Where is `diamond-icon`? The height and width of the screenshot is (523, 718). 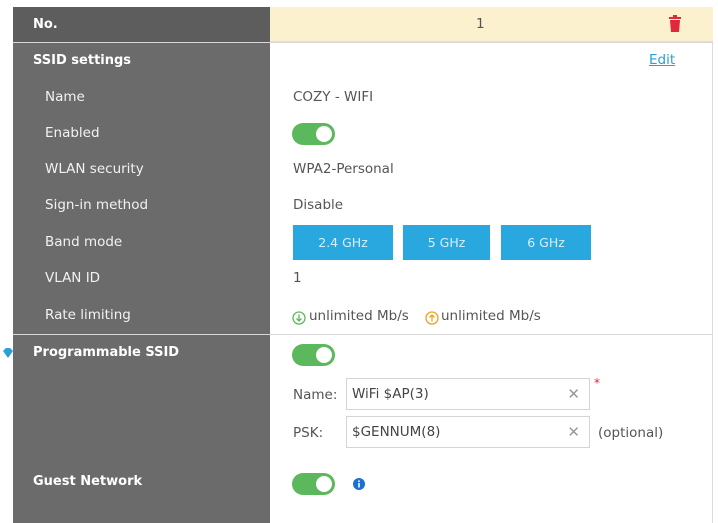
diamond-icon is located at coordinates (8, 355).